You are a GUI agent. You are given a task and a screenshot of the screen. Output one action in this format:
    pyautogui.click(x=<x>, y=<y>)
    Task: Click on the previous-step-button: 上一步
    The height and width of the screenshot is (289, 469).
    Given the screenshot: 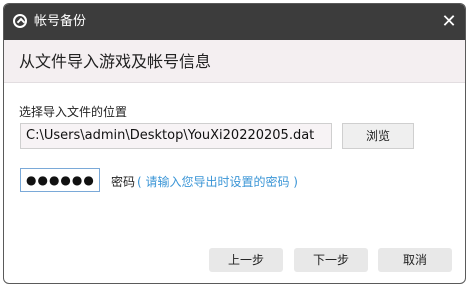 What is the action you would take?
    pyautogui.click(x=246, y=260)
    